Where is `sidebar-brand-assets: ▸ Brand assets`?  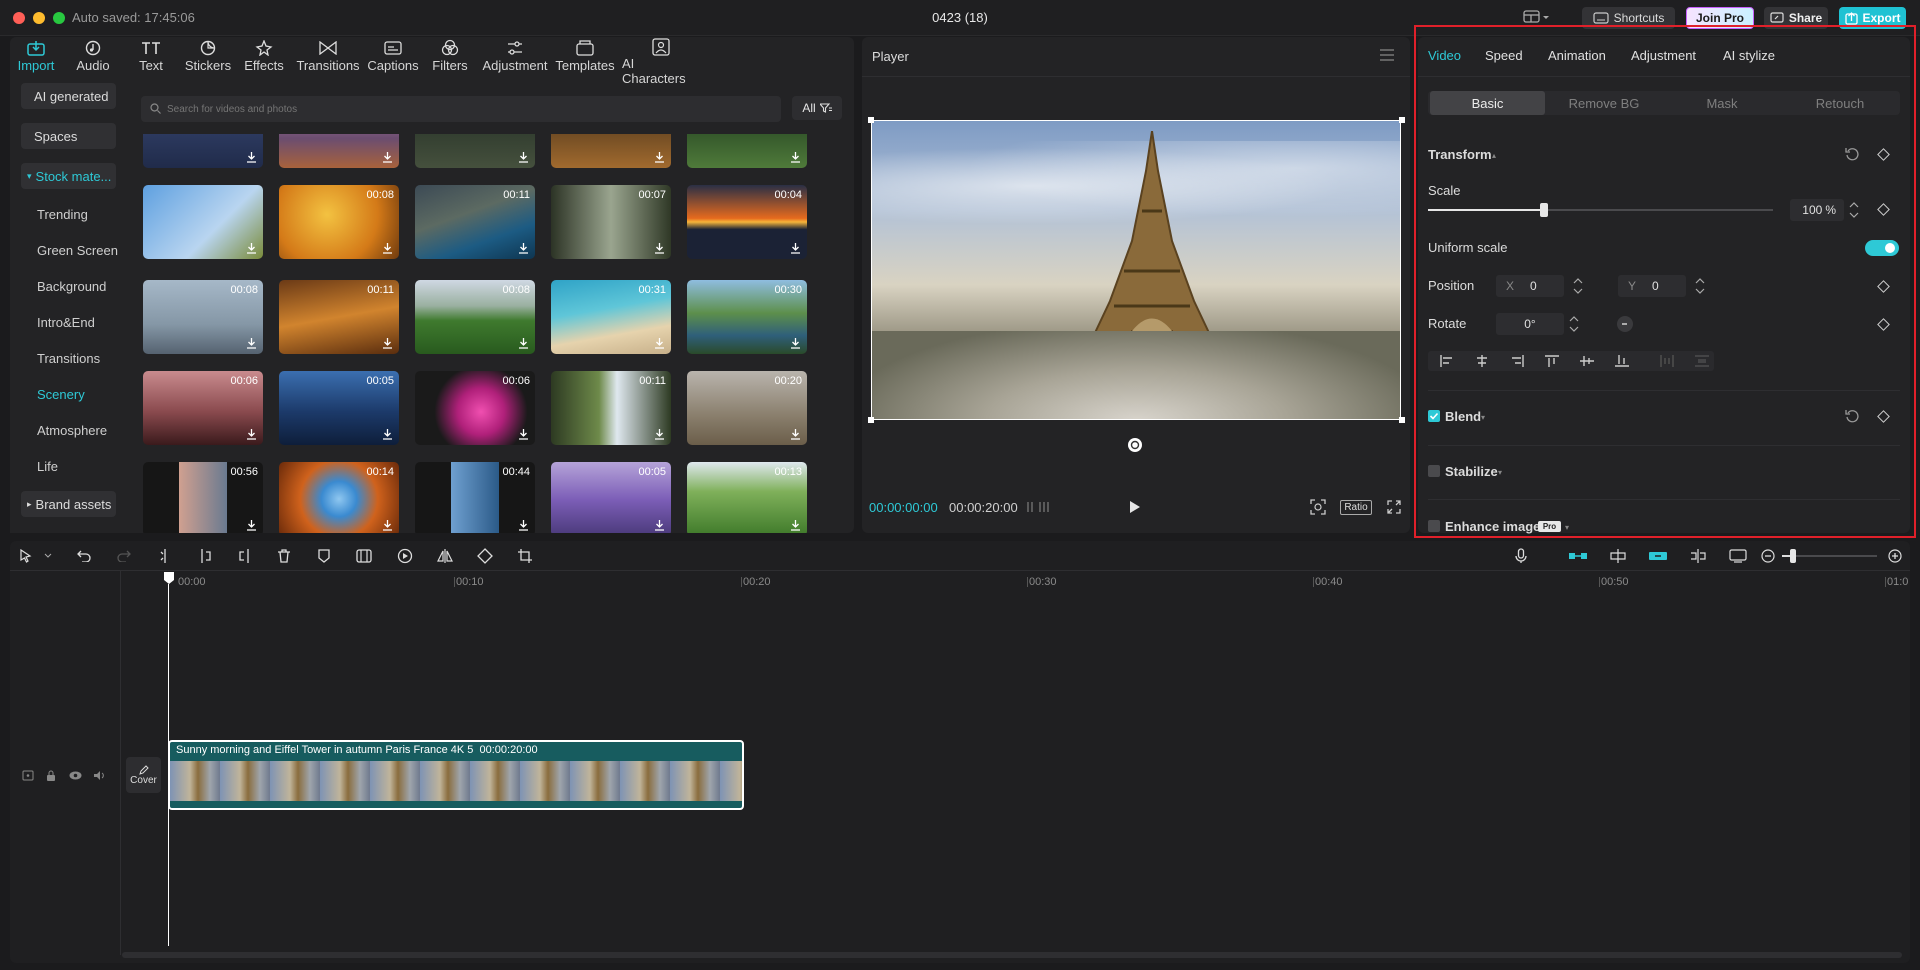
sidebar-brand-assets: ▸ Brand assets is located at coordinates (68, 504).